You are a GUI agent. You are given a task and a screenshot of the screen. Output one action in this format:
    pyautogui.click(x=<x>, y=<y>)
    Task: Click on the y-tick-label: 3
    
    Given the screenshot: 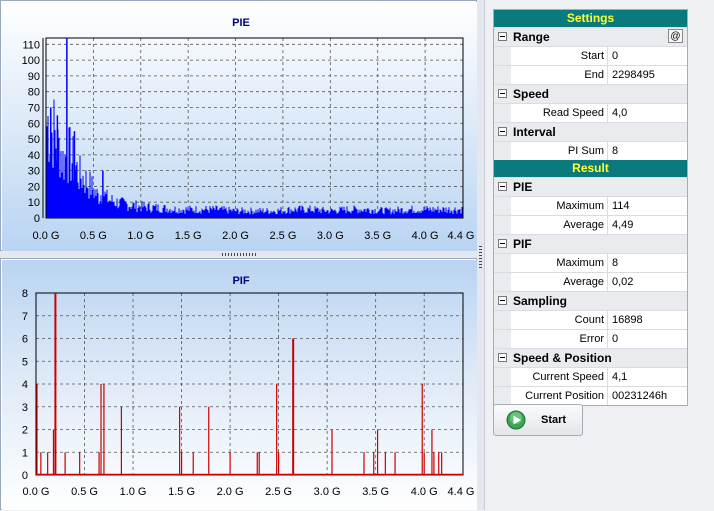 What is the action you would take?
    pyautogui.click(x=25, y=408)
    